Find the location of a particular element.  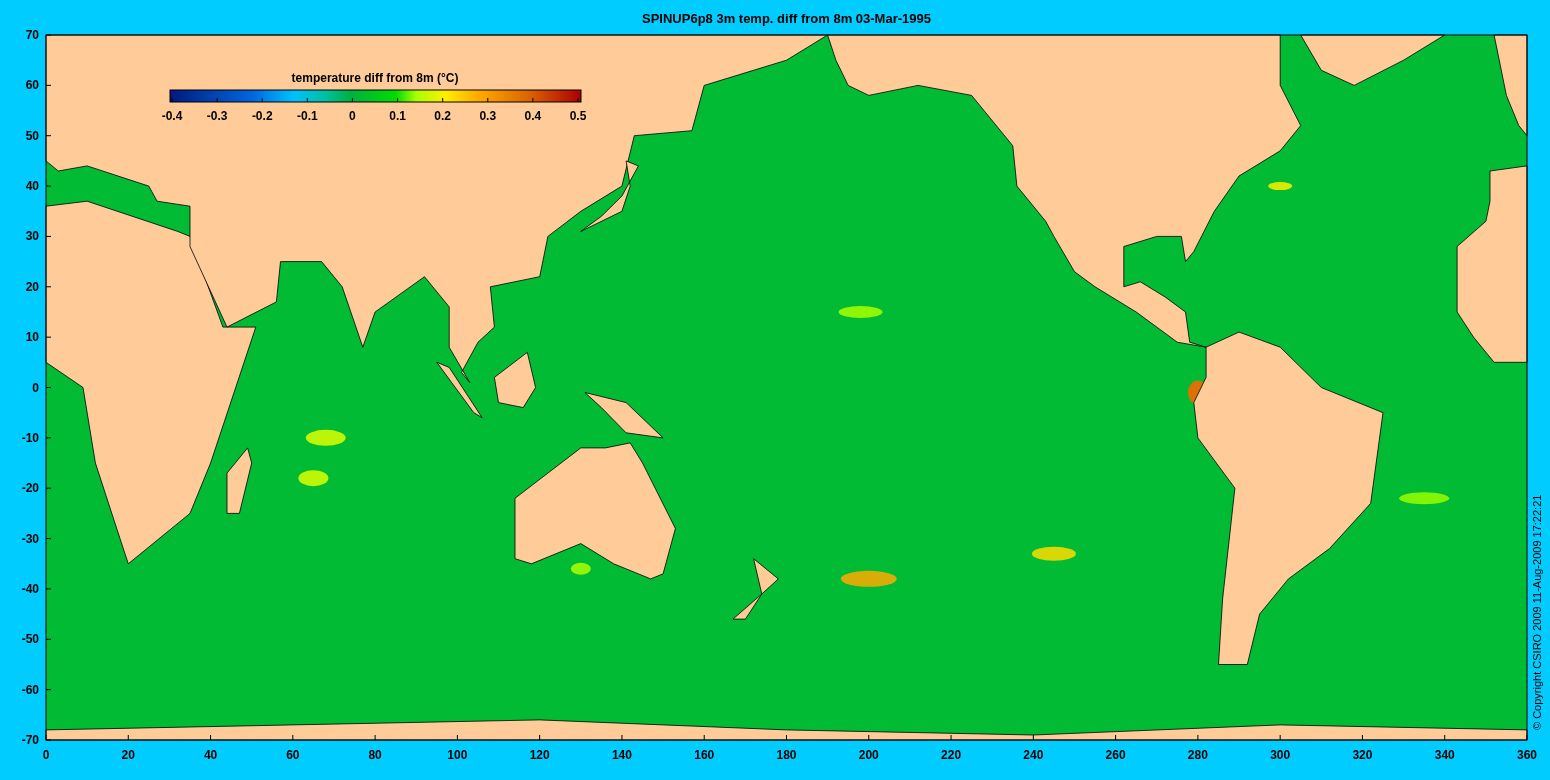

axis-tick-label: 140 is located at coordinates (621, 755).